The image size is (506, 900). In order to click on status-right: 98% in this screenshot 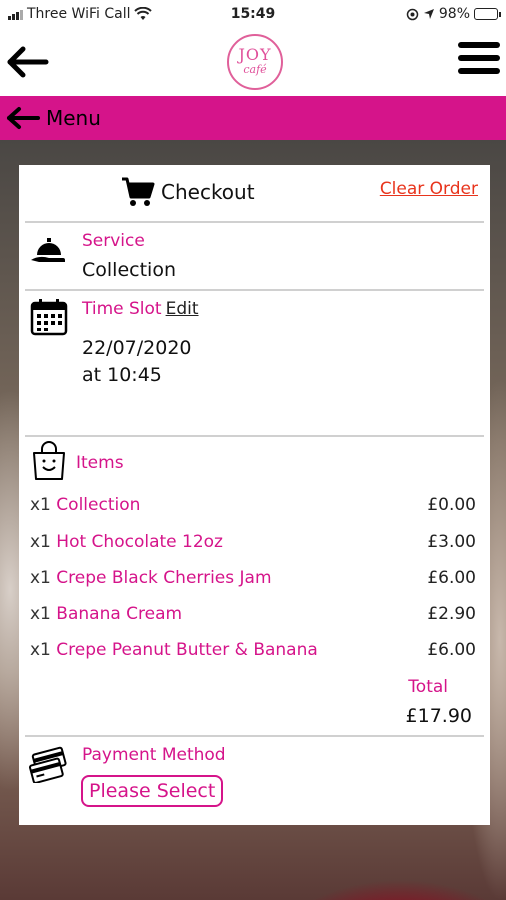, I will do `click(453, 14)`.